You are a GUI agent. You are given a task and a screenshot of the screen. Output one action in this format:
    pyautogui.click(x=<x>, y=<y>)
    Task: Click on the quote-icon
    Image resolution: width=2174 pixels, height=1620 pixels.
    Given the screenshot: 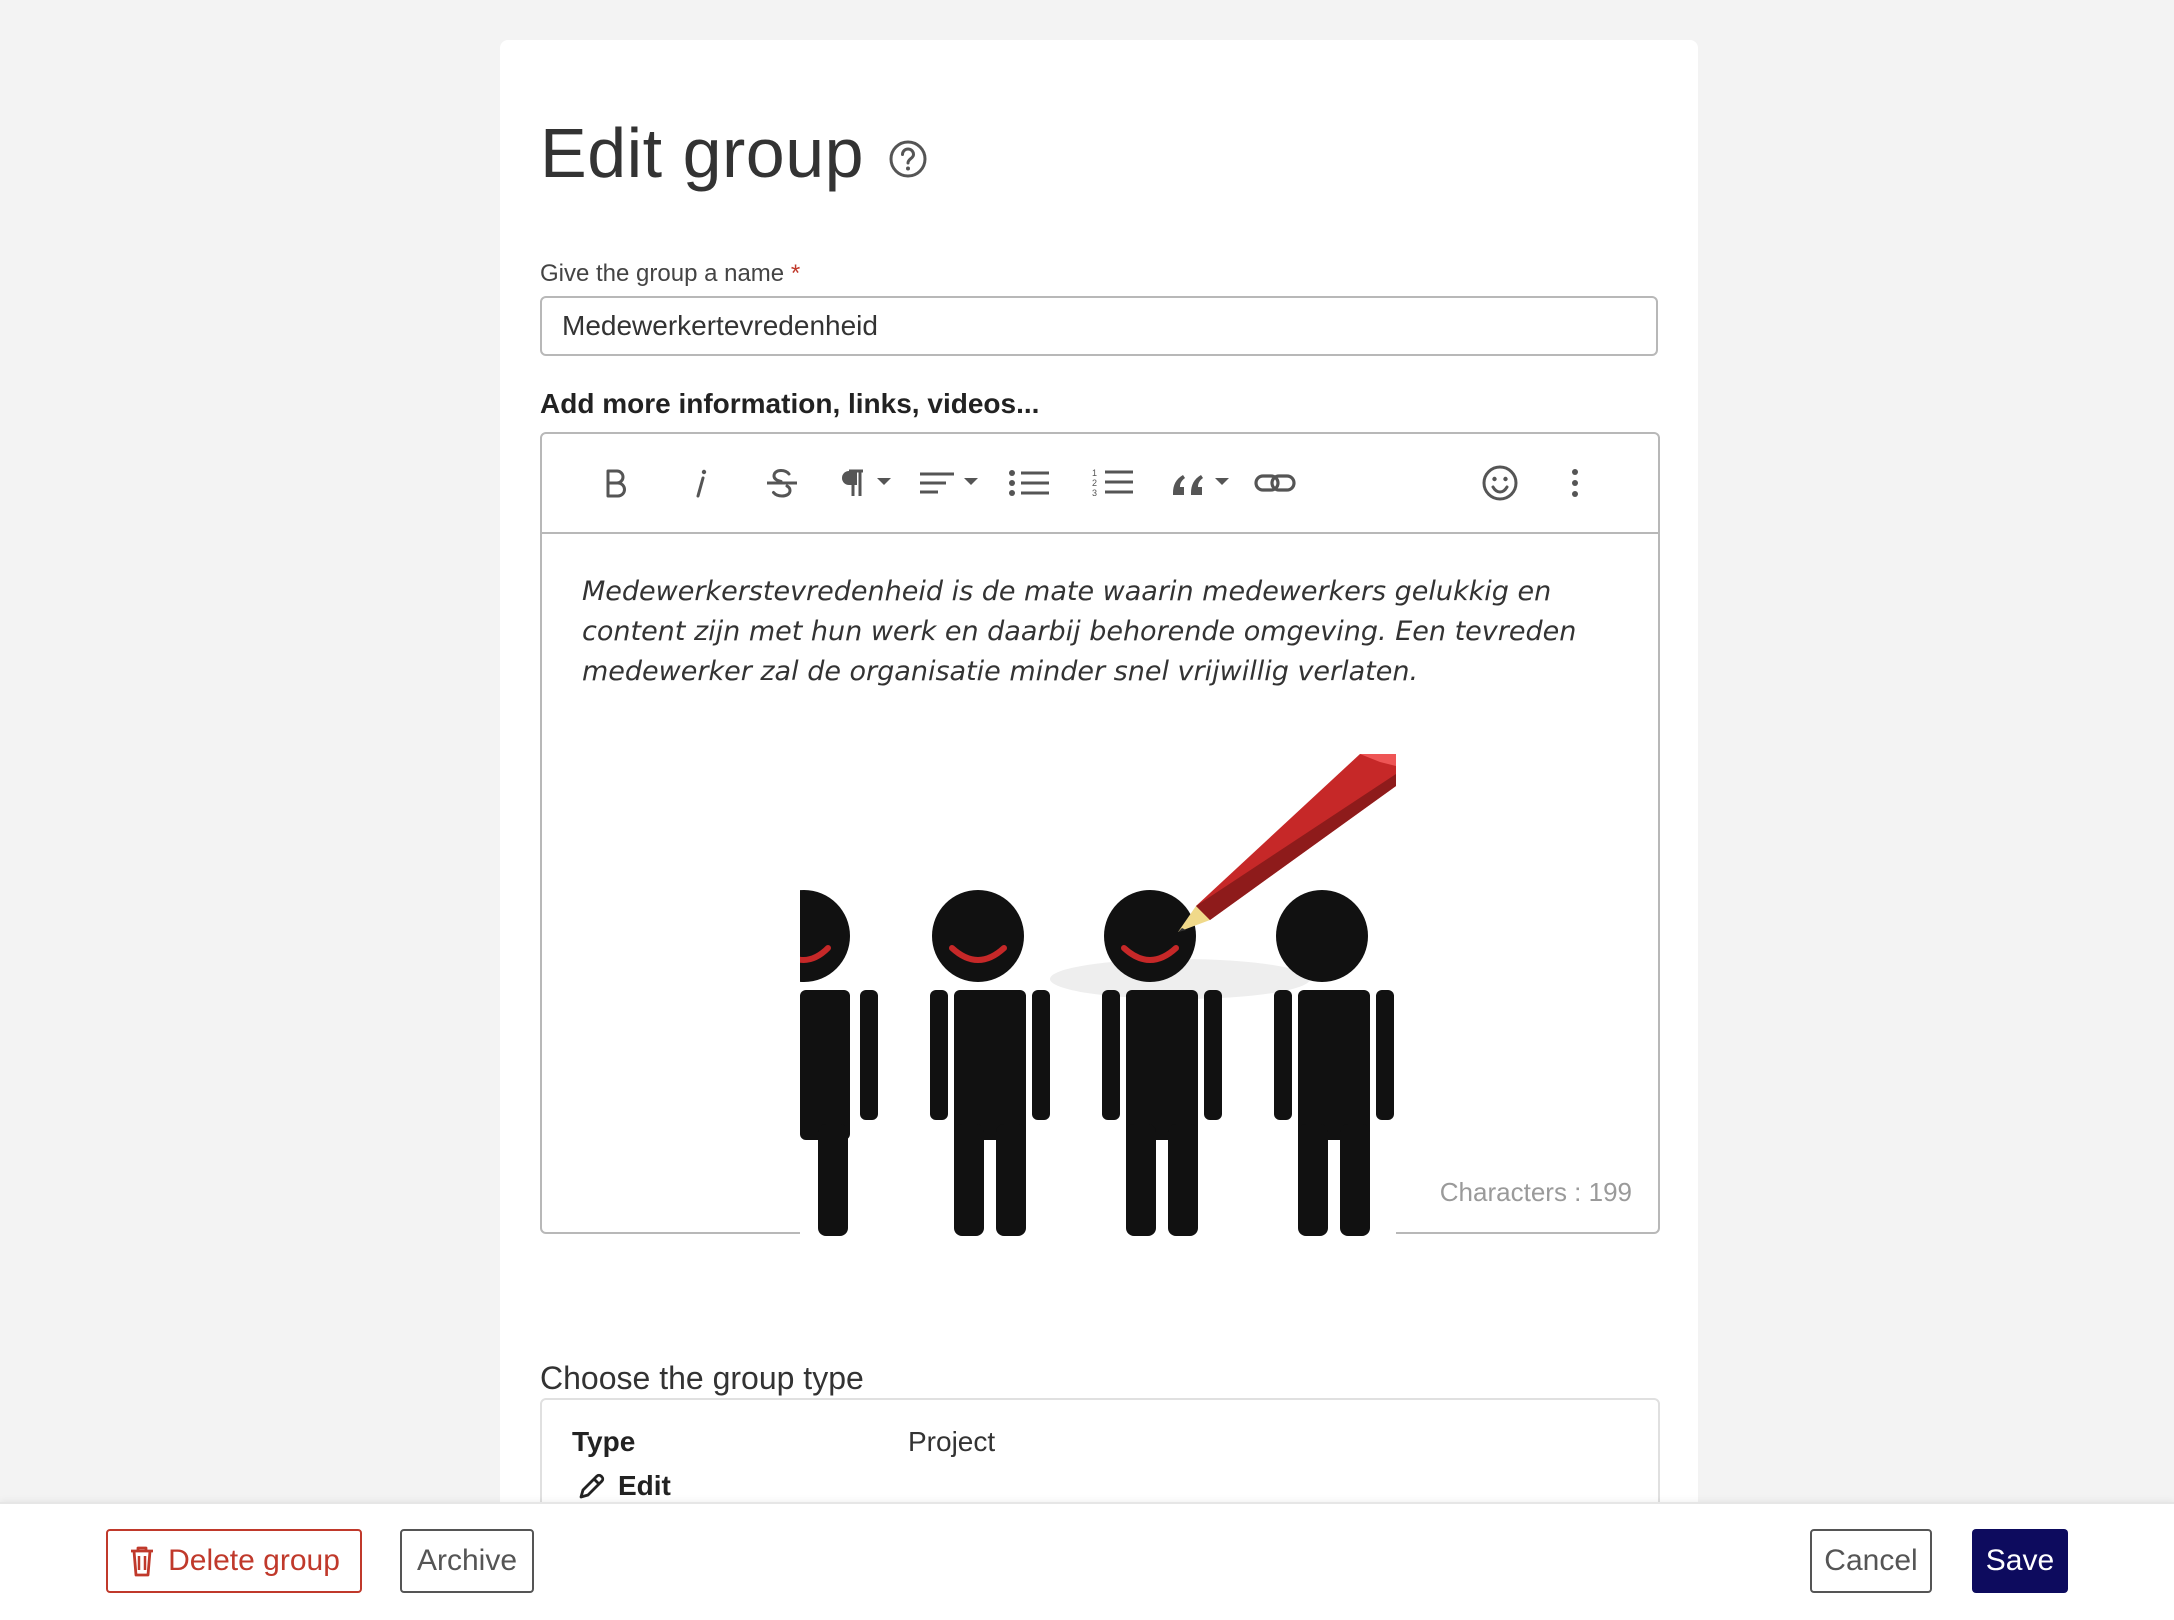 What is the action you would take?
    pyautogui.click(x=1202, y=483)
    